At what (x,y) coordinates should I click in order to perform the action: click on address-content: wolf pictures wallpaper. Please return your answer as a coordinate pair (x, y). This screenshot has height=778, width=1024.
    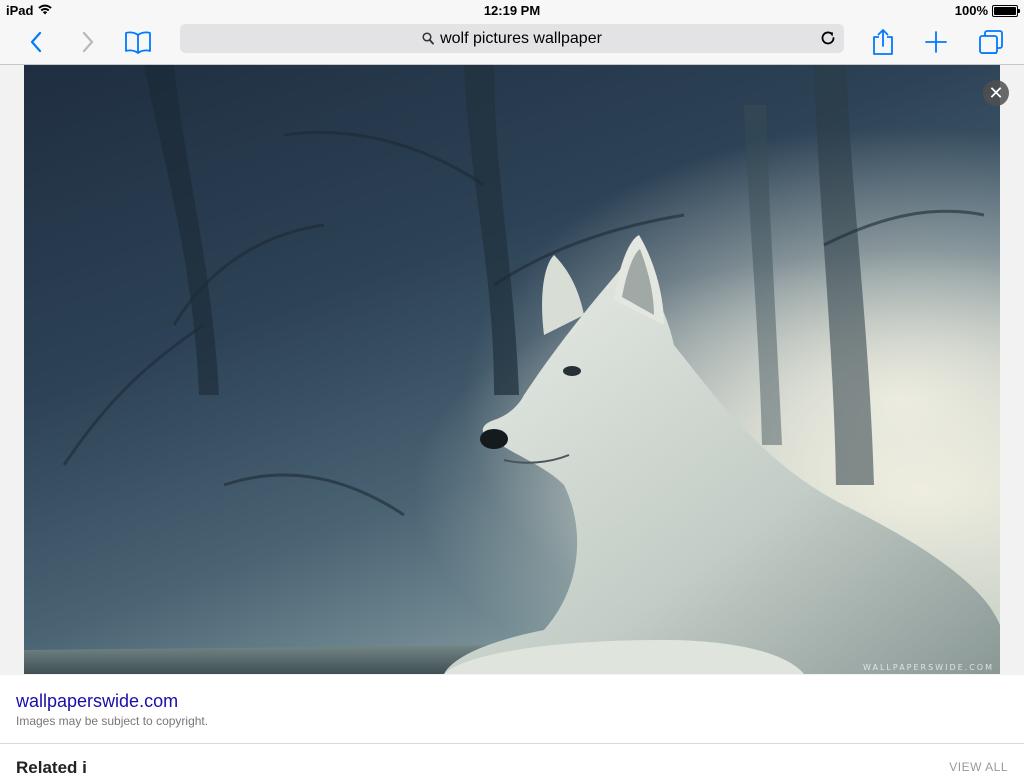
    Looking at the image, I should click on (512, 40).